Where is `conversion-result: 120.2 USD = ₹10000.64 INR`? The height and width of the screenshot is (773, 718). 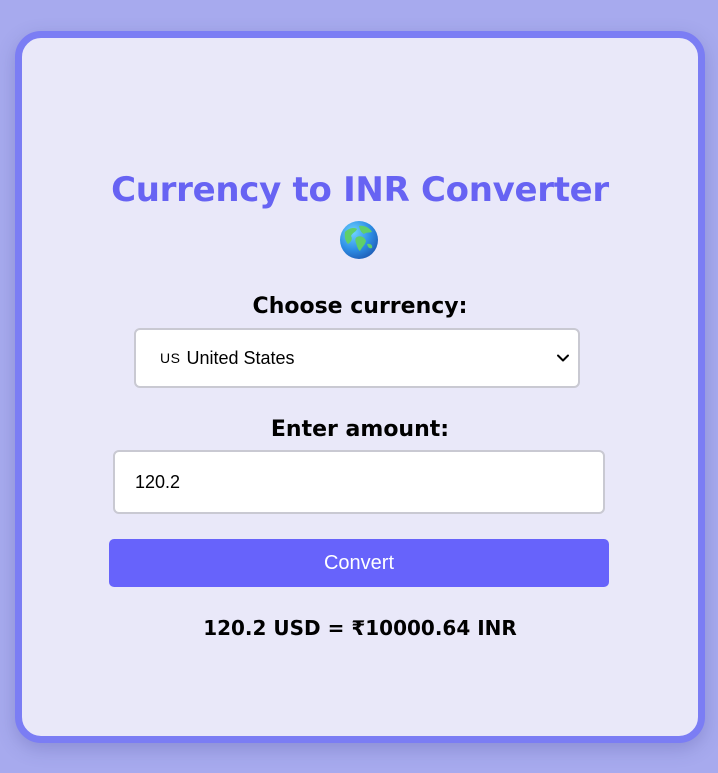
conversion-result: 120.2 USD = ₹10000.64 INR is located at coordinates (360, 628).